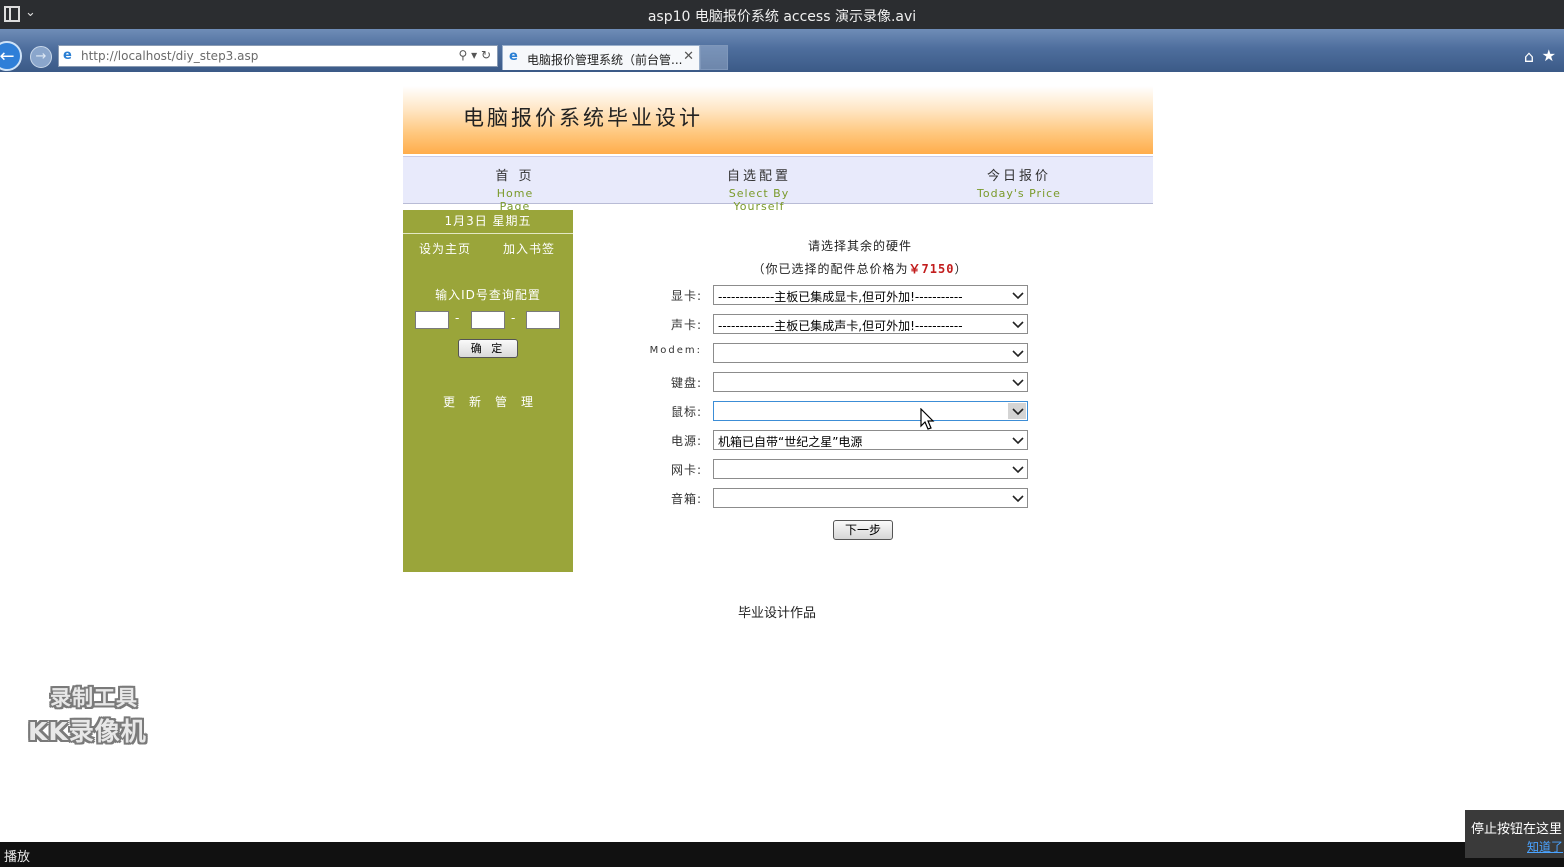 This screenshot has height=867, width=1564. I want to click on keyboard-select, so click(870, 382).